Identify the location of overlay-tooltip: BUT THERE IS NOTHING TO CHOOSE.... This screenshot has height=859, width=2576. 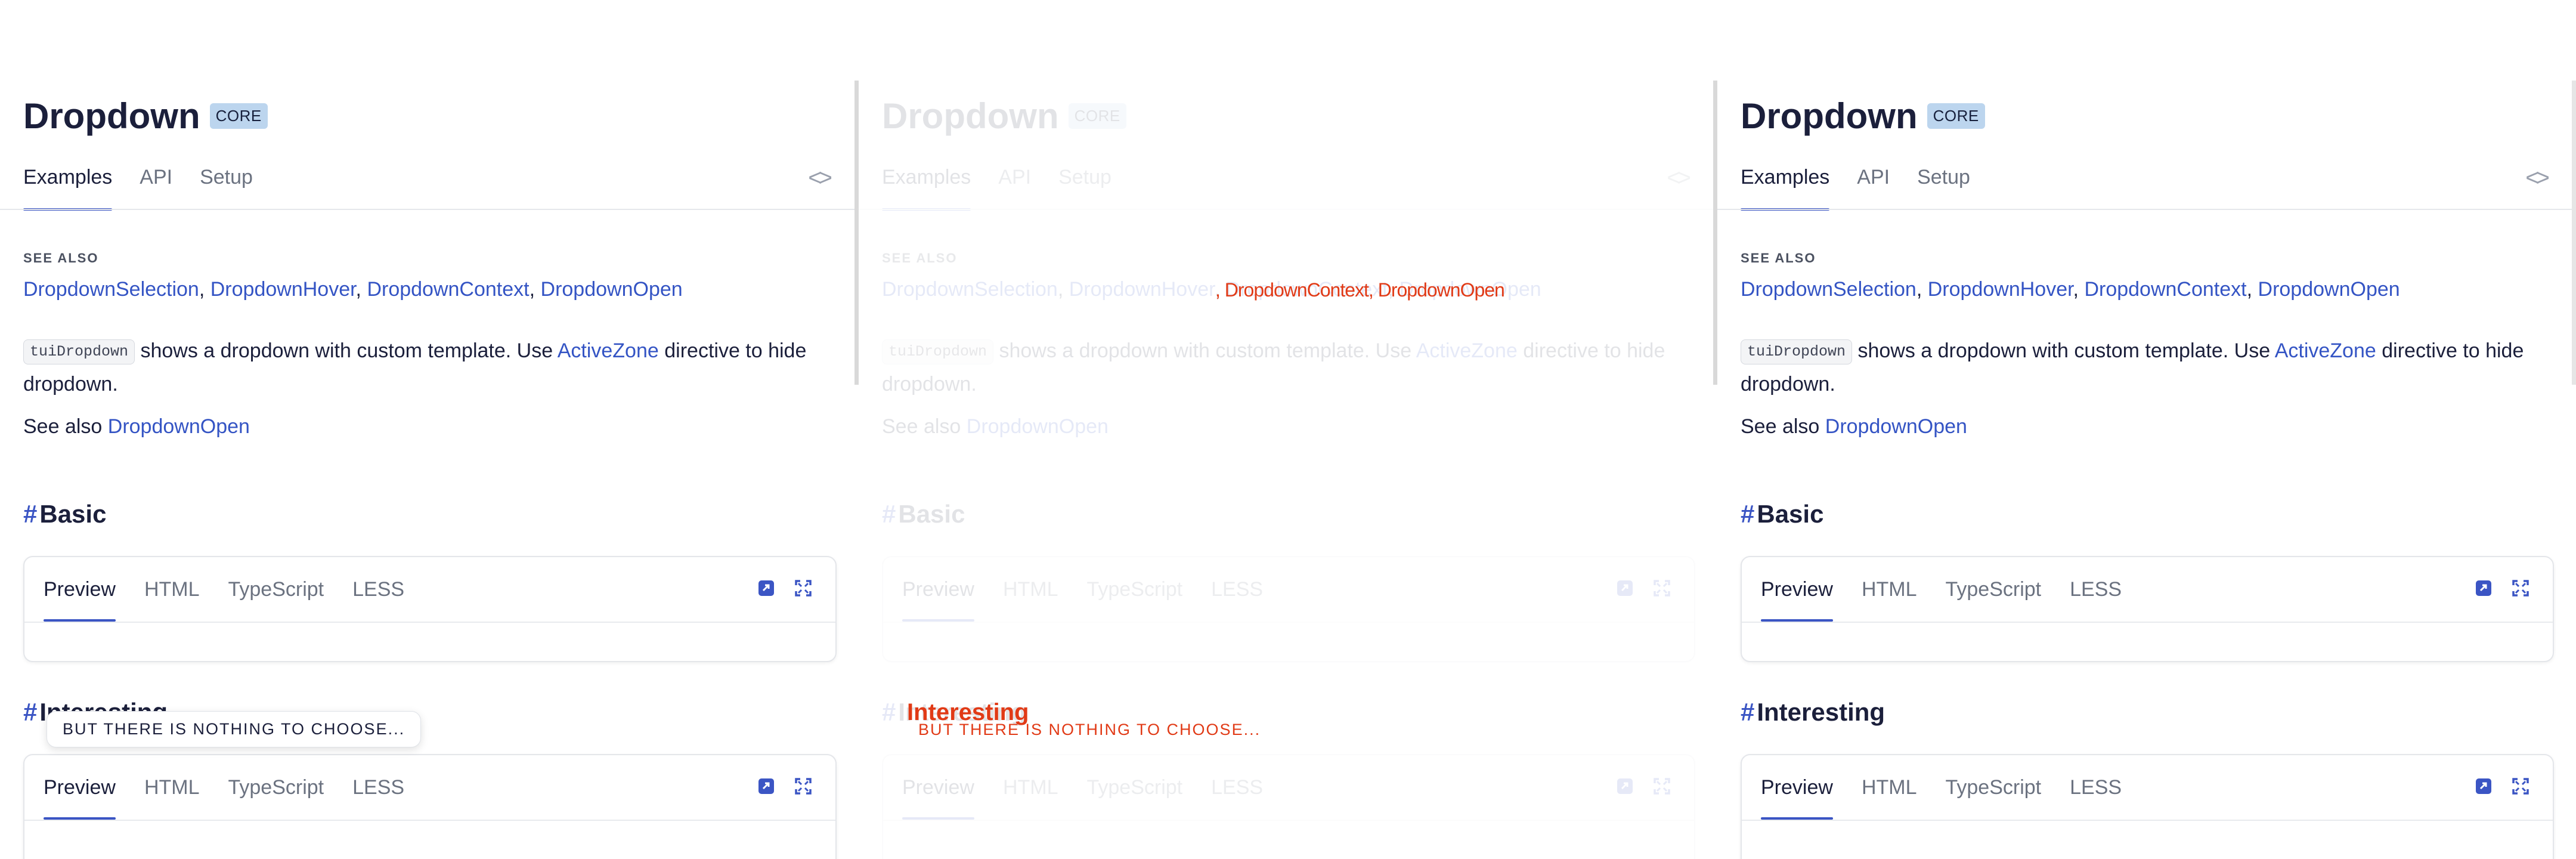
(1090, 730).